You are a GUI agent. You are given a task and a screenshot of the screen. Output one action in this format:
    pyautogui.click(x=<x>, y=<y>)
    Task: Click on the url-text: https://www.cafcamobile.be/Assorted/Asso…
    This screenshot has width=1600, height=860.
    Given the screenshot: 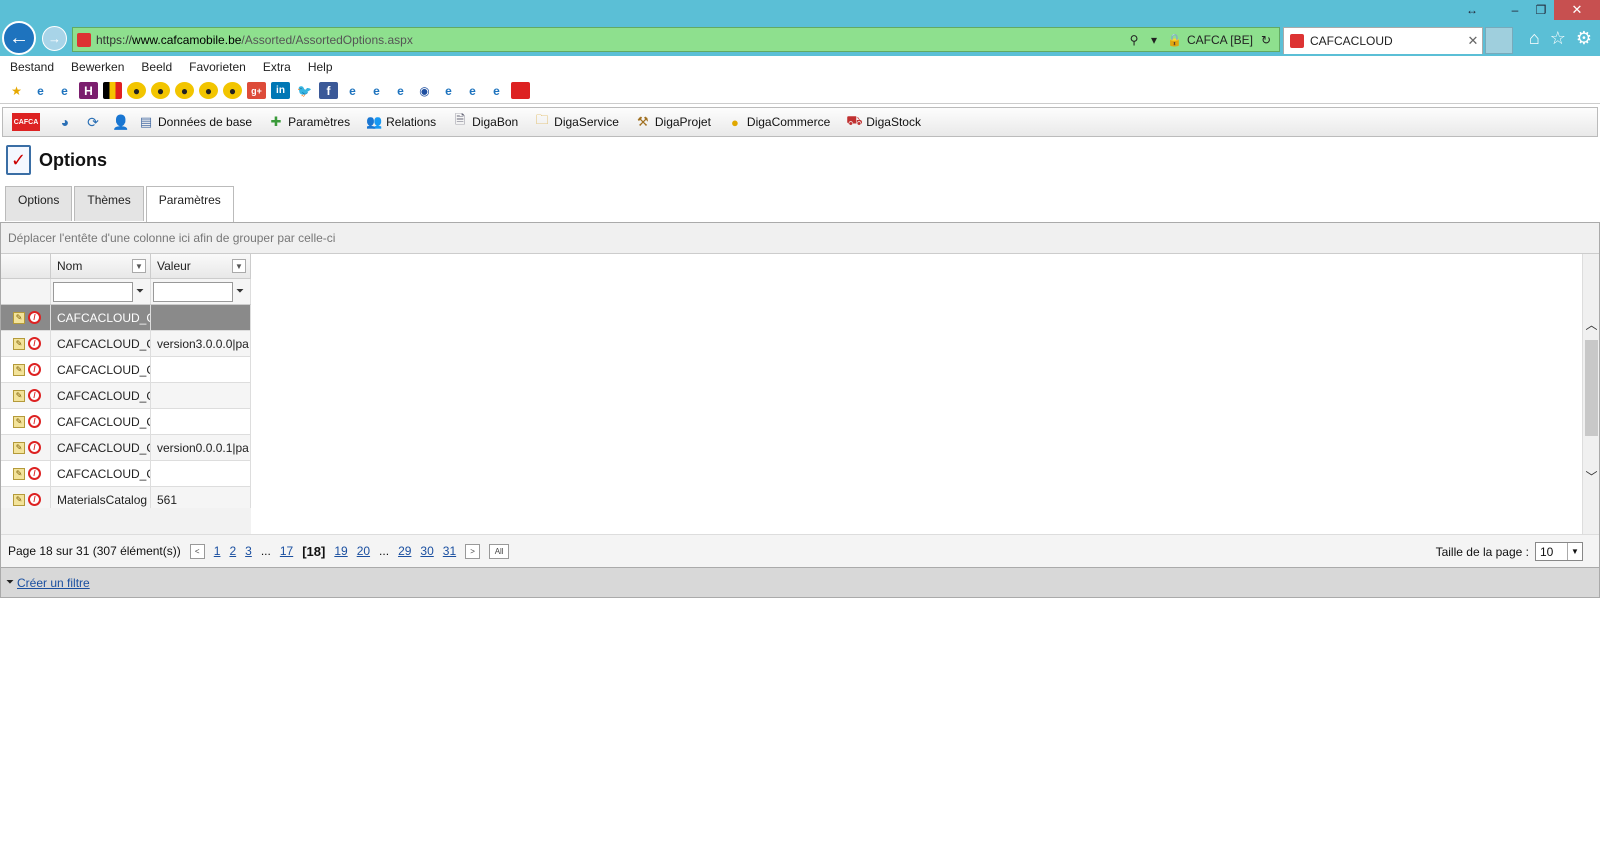 What is the action you would take?
    pyautogui.click(x=611, y=40)
    